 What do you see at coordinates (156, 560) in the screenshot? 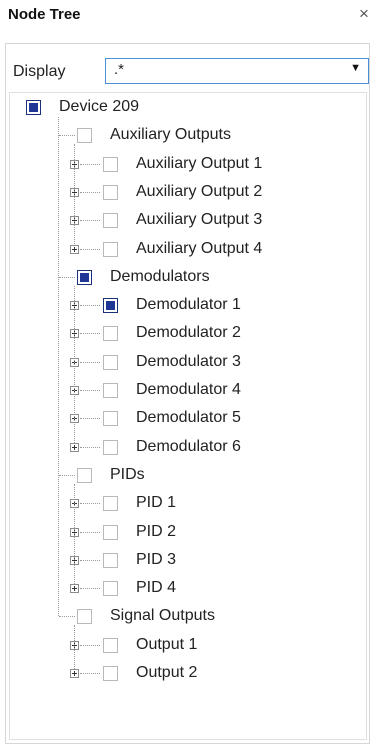
I see `tree-node-label: PID 3` at bounding box center [156, 560].